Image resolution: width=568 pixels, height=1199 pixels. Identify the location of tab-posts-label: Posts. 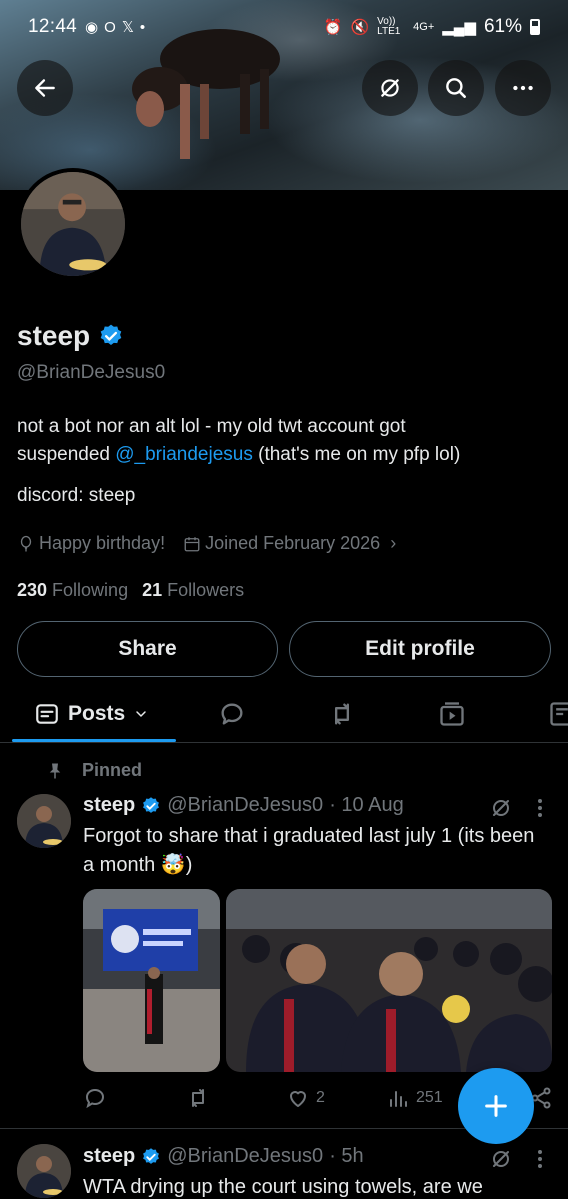
(97, 713).